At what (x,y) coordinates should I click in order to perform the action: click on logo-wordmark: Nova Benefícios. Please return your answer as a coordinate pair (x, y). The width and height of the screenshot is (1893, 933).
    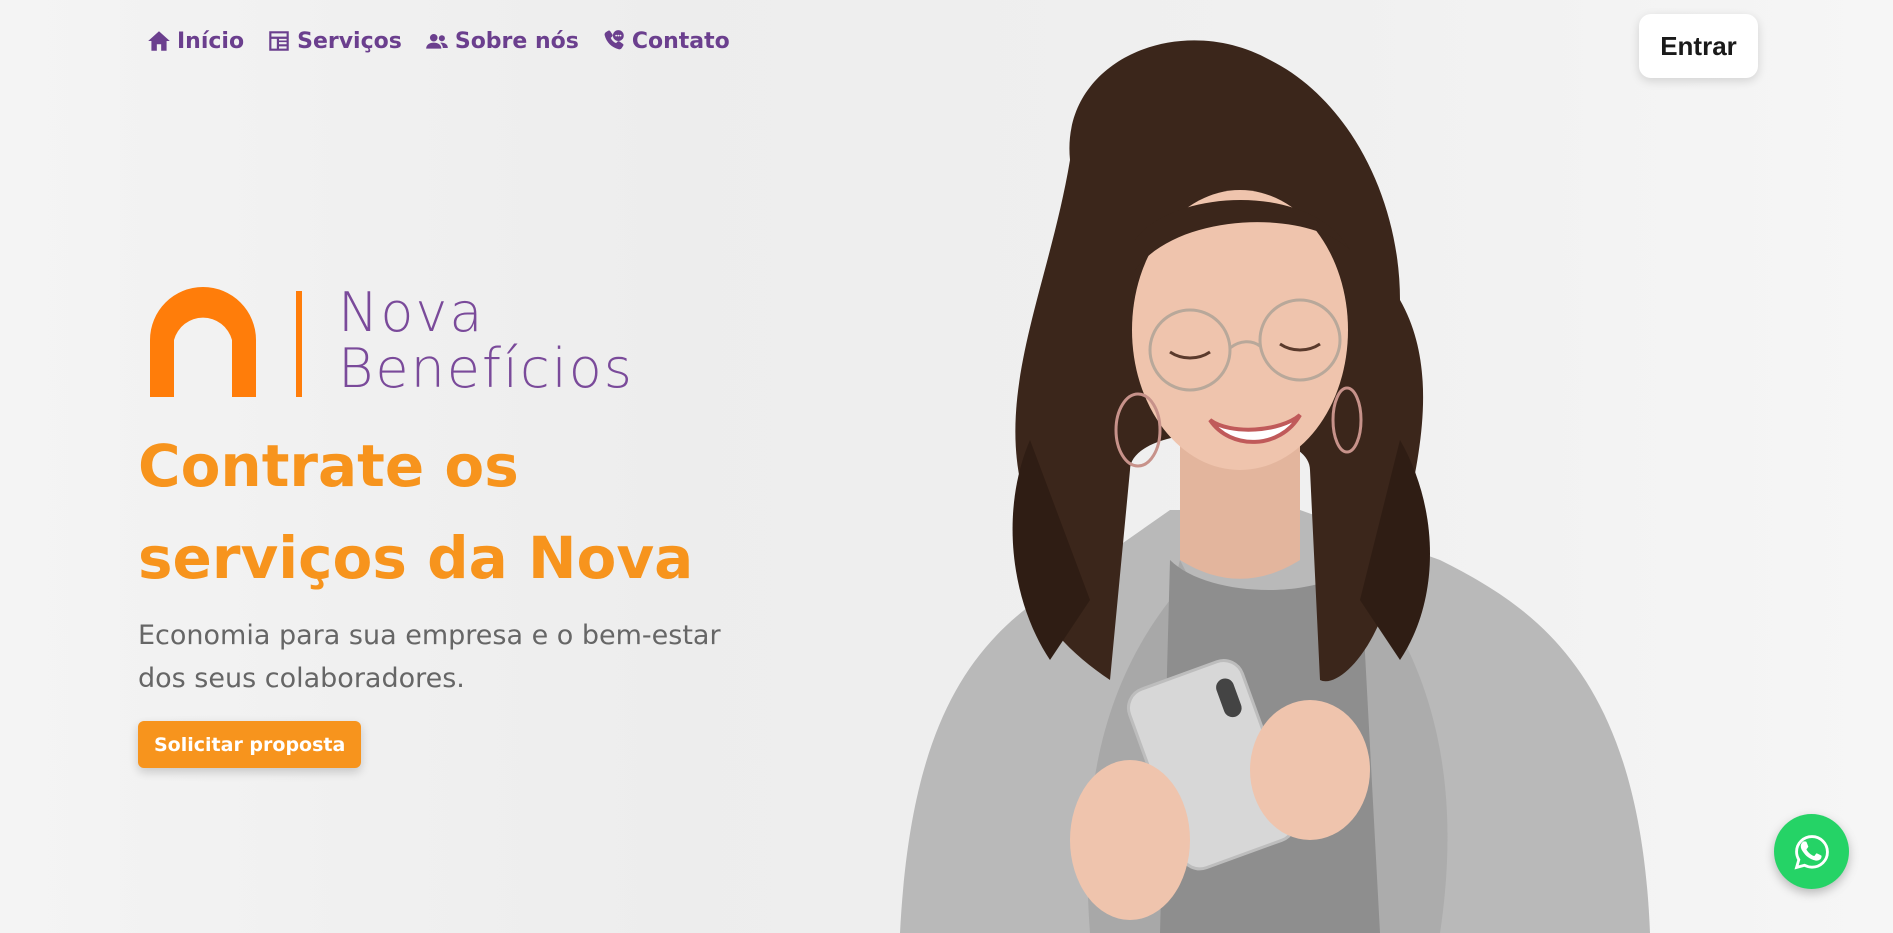
    Looking at the image, I should click on (486, 341).